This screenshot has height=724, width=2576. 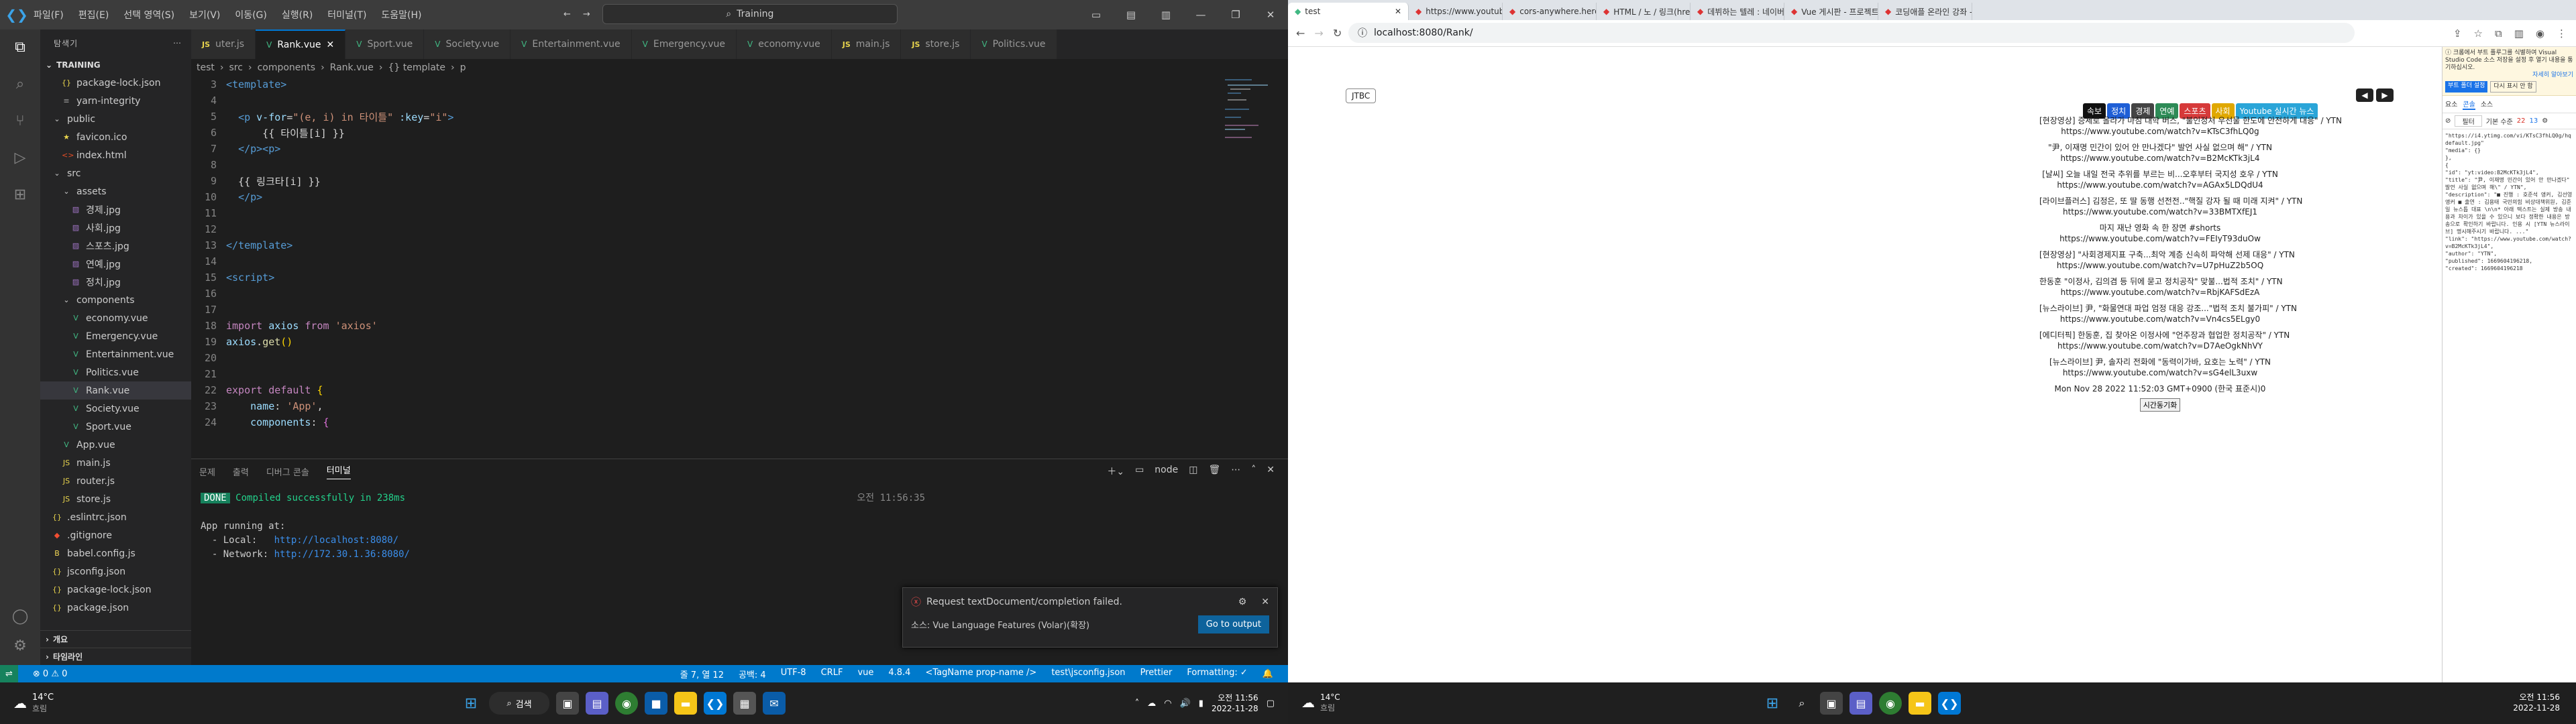 What do you see at coordinates (519, 703) in the screenshot?
I see `taskbar-search: ⌕ 검색` at bounding box center [519, 703].